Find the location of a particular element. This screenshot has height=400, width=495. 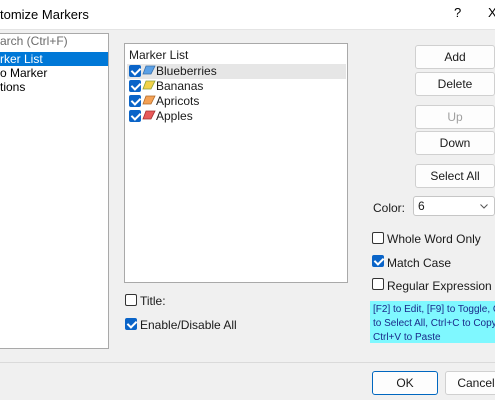

dialog-footer: OK Cancel is located at coordinates (247, 381).